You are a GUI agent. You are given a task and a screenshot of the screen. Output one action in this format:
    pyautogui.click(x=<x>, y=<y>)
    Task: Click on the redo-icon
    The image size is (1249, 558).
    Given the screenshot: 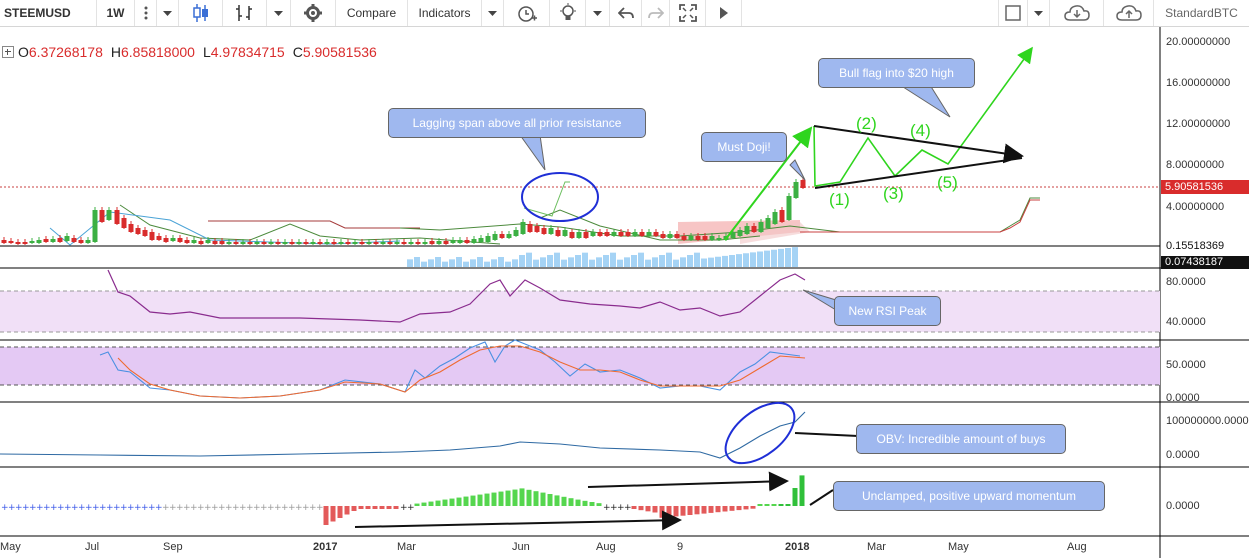 What is the action you would take?
    pyautogui.click(x=656, y=13)
    